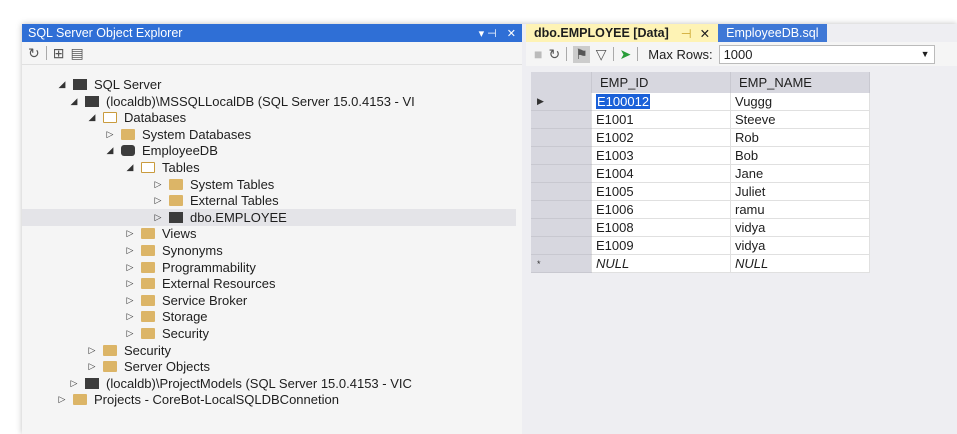 The width and height of the screenshot is (957, 434). I want to click on table-row: E1005 Juliet, so click(700, 191).